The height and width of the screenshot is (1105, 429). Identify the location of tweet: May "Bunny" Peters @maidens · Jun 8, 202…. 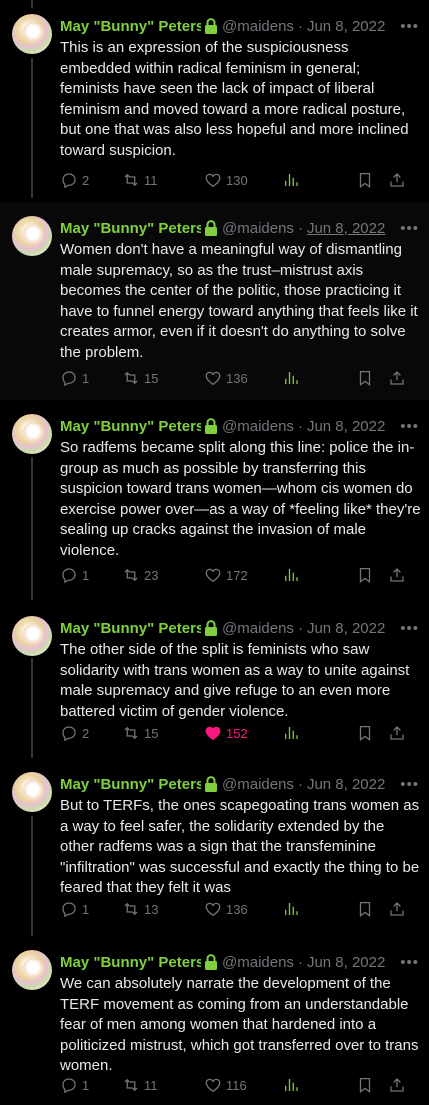
(214, 680).